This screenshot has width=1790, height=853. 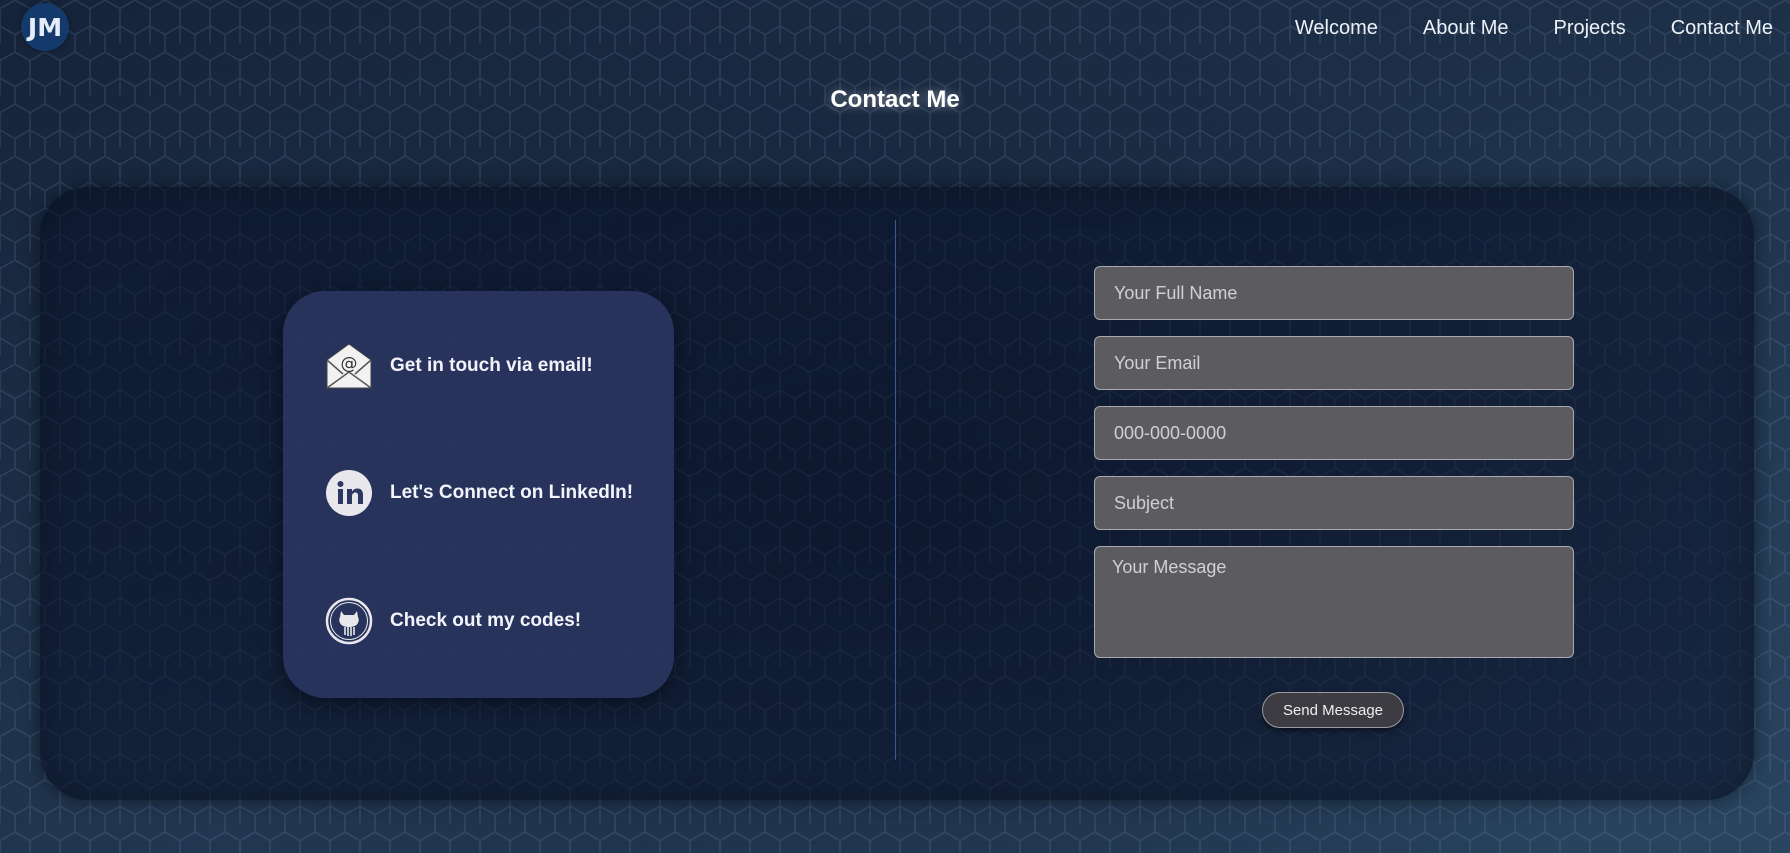 What do you see at coordinates (1334, 433) in the screenshot?
I see `phone-input` at bounding box center [1334, 433].